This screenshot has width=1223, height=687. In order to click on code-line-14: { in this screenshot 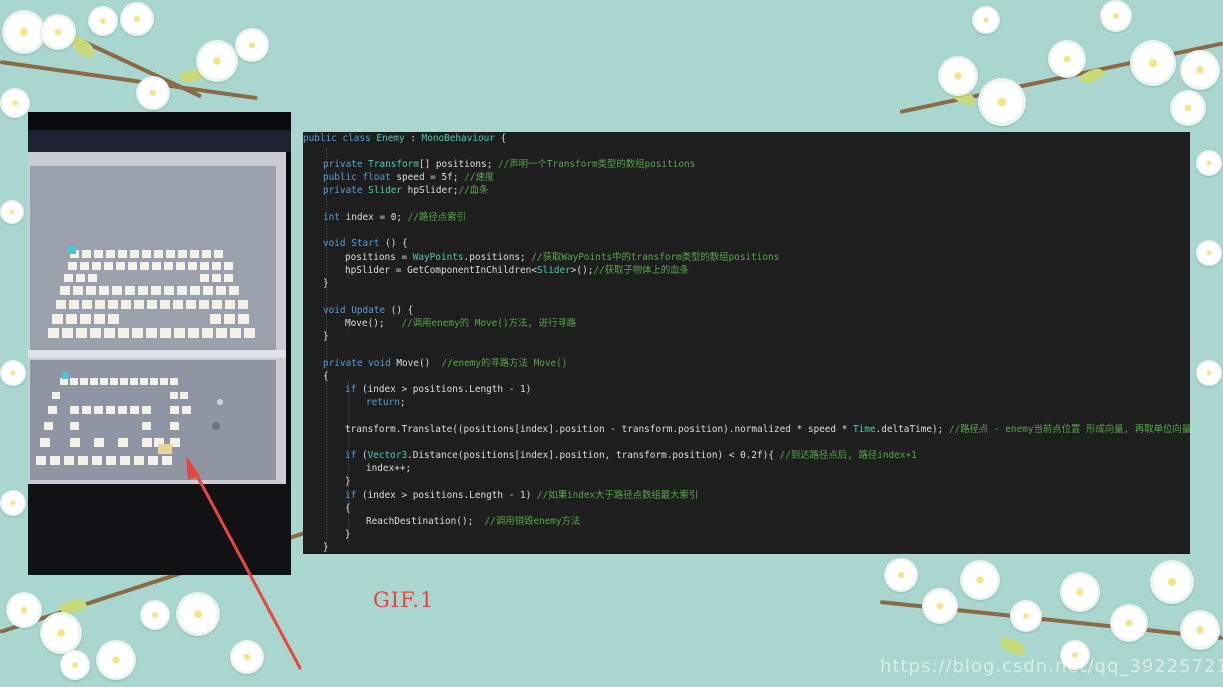, I will do `click(326, 376)`.